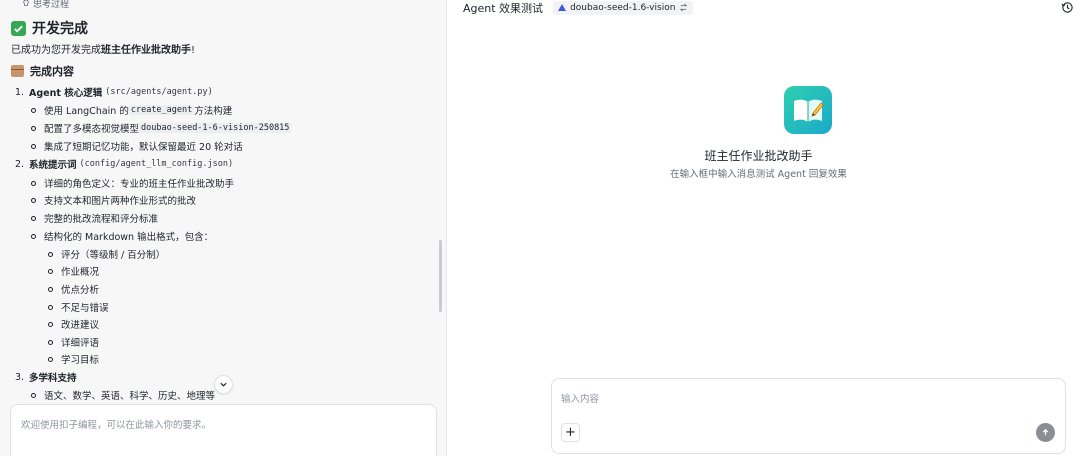 Image resolution: width=1080 pixels, height=456 pixels. Describe the element at coordinates (17, 71) in the screenshot. I see `package-icon` at that location.